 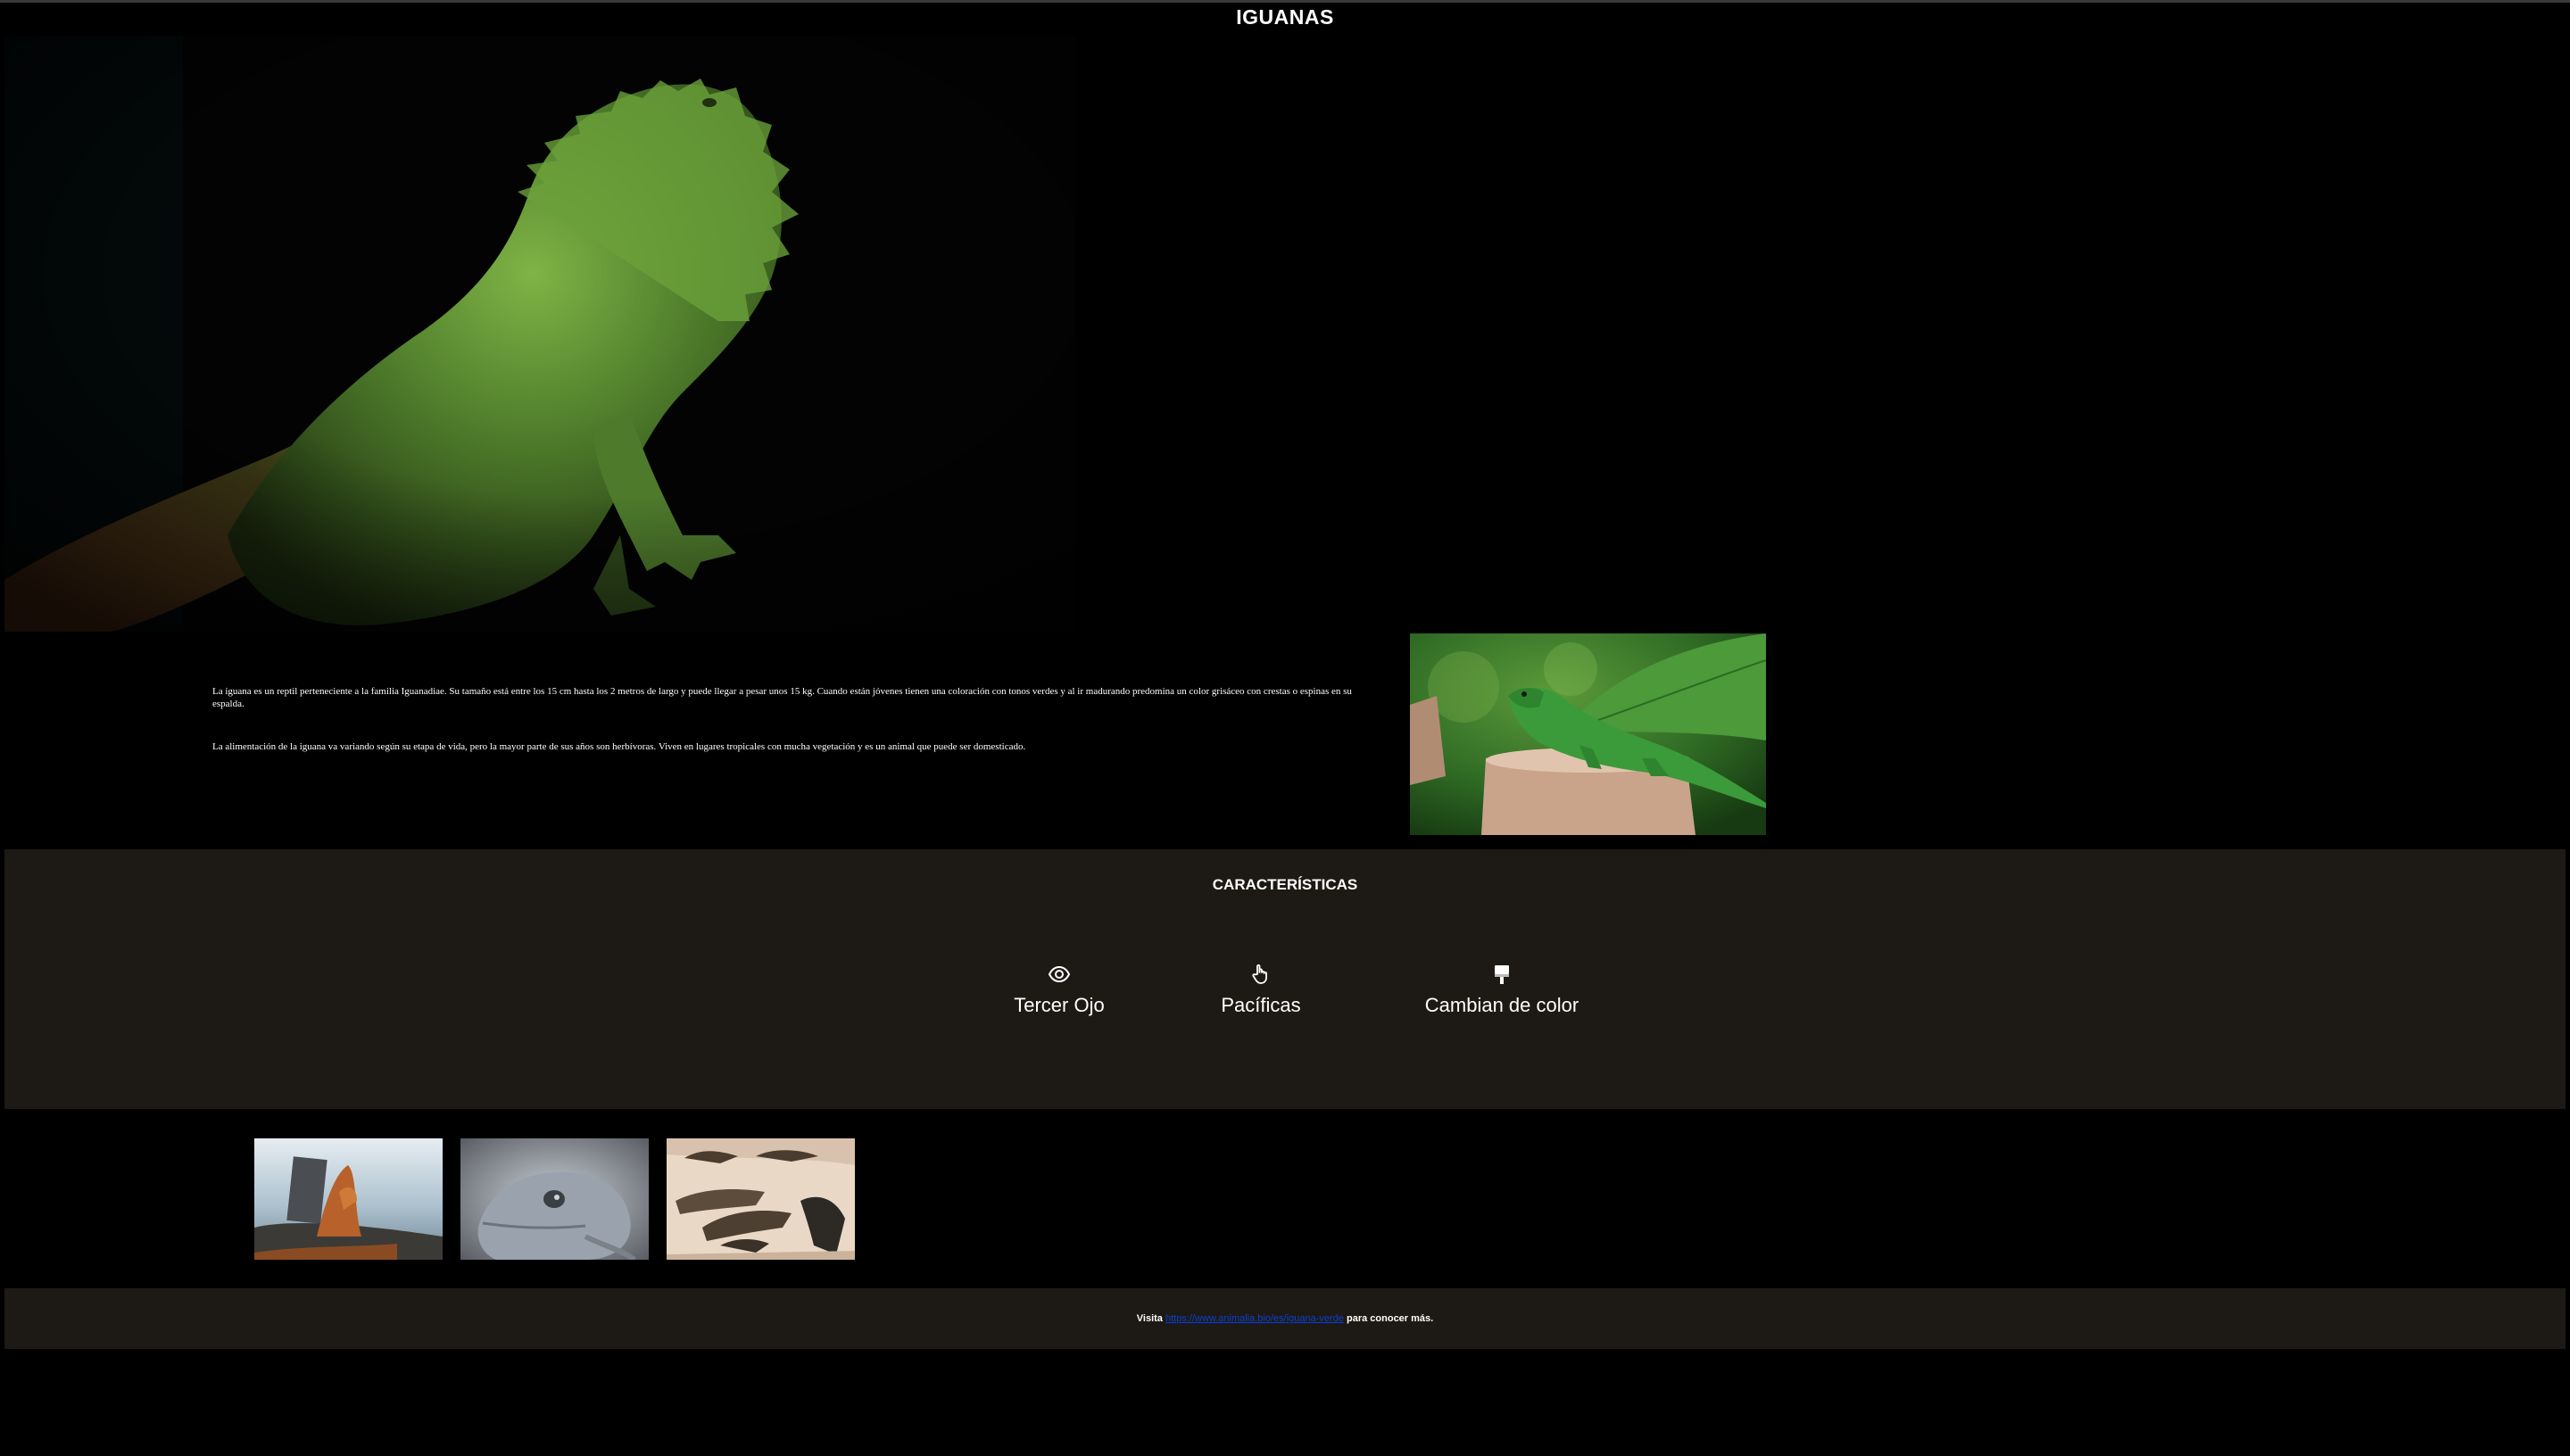 What do you see at coordinates (1285, 1) in the screenshot?
I see `top-border` at bounding box center [1285, 1].